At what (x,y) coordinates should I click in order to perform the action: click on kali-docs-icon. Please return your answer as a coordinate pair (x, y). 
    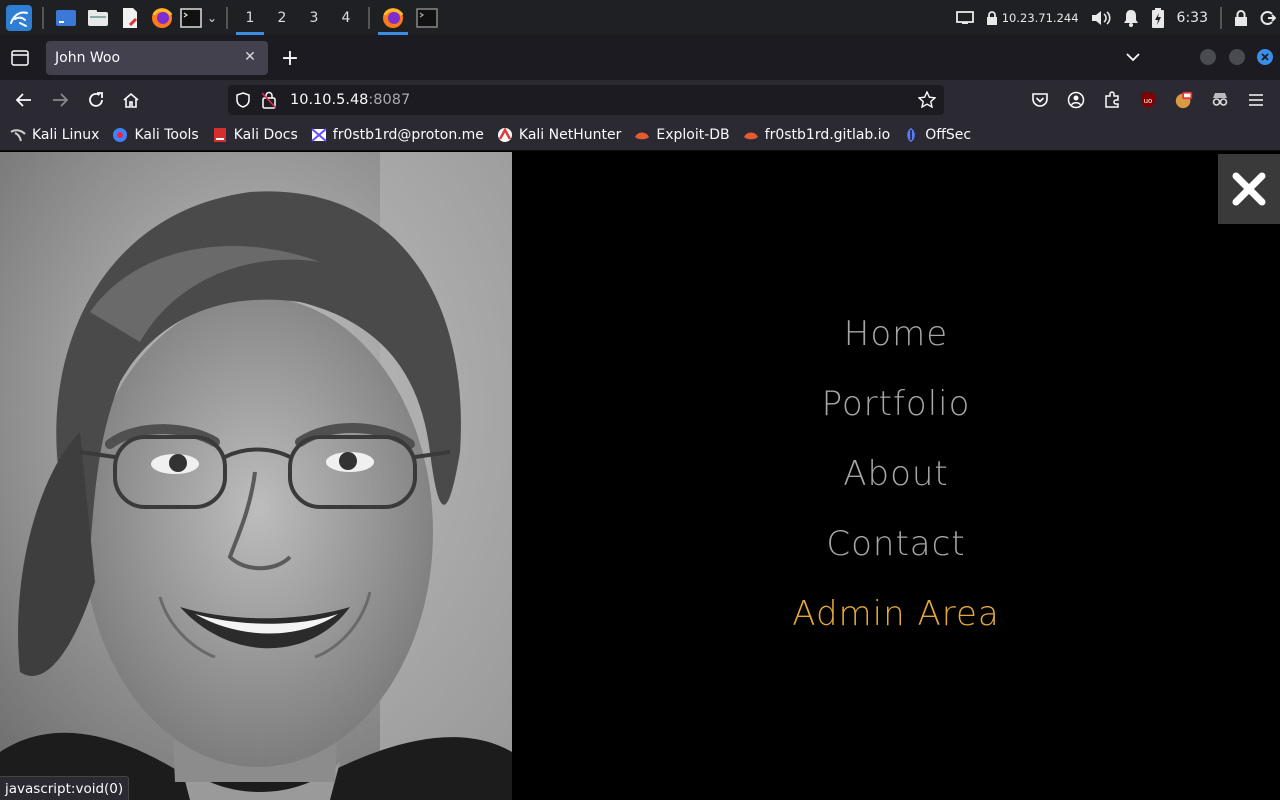
    Looking at the image, I should click on (220, 135).